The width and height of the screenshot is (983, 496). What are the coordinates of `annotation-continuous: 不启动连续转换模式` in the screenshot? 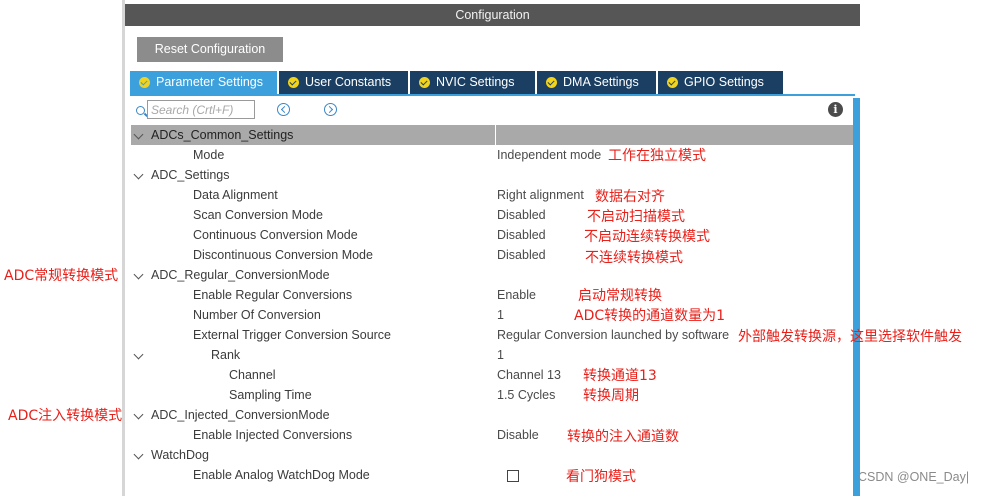 It's located at (647, 237).